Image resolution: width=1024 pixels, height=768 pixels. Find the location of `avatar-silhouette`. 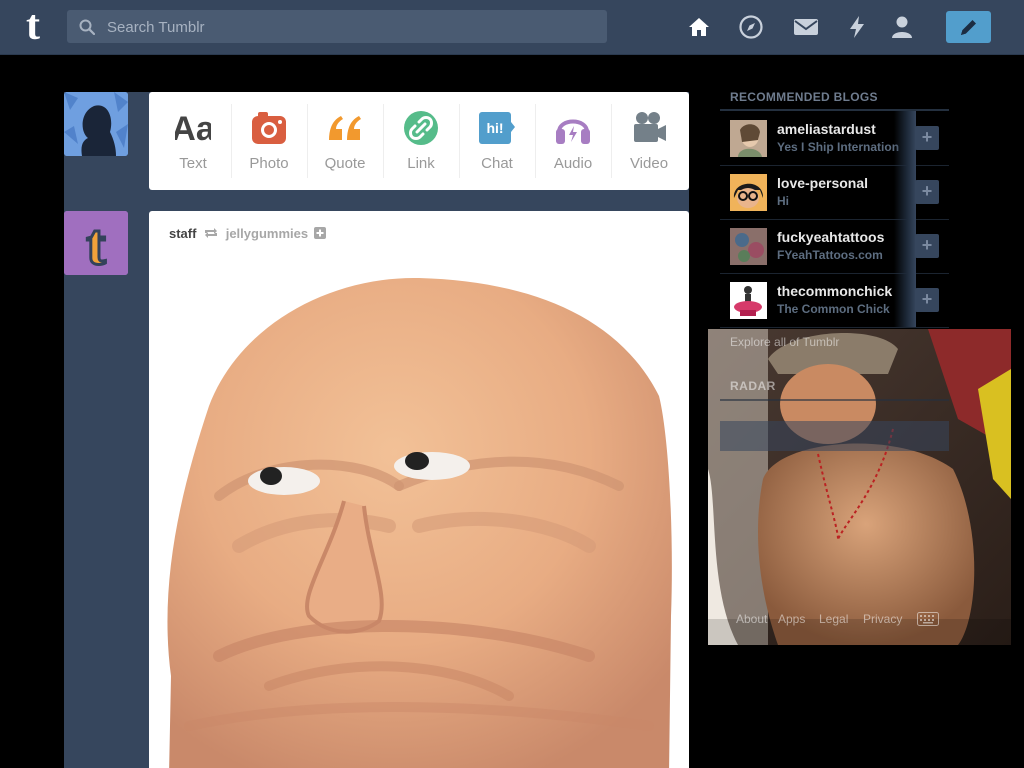

avatar-silhouette is located at coordinates (96, 124).